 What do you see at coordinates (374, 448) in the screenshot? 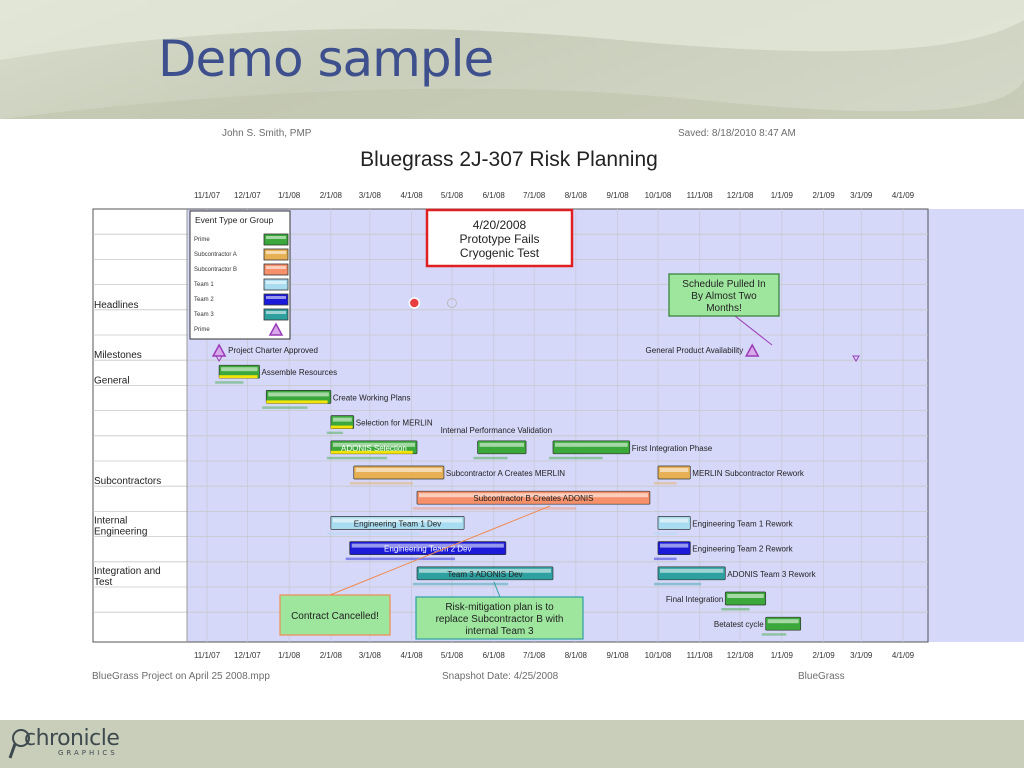
I see `task-label: ADONIS Selection` at bounding box center [374, 448].